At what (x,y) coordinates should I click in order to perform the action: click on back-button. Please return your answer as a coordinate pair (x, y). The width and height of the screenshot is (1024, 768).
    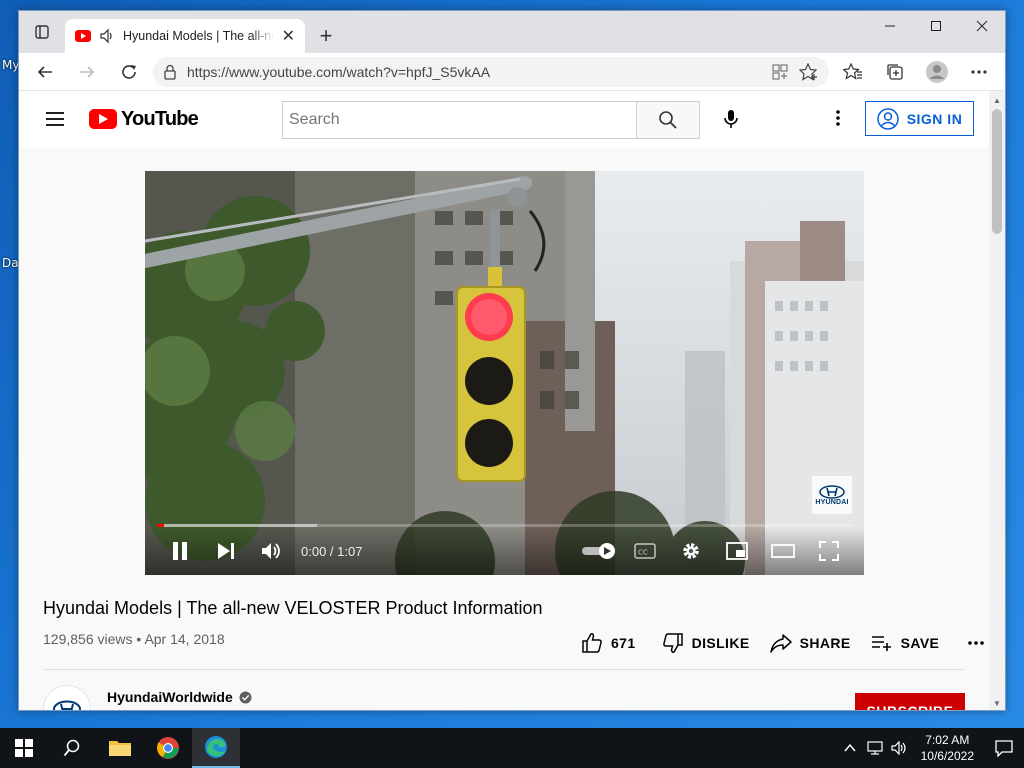
    Looking at the image, I should click on (45, 72).